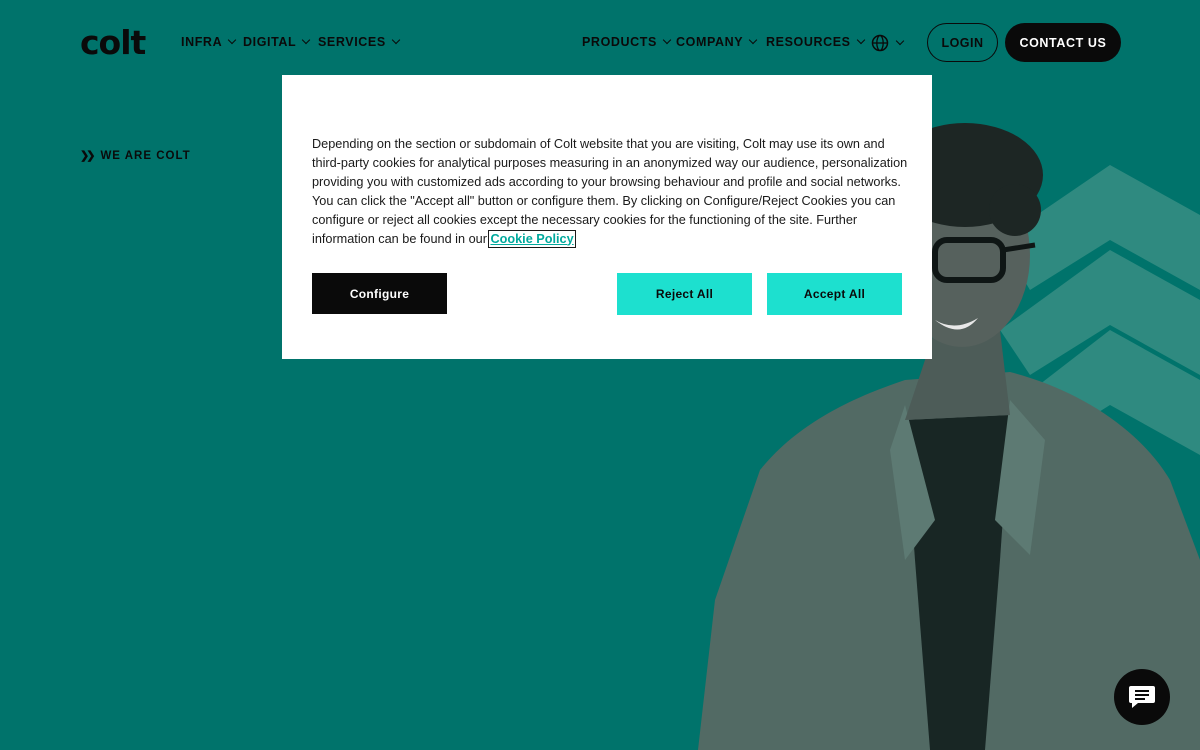  What do you see at coordinates (202, 42) in the screenshot?
I see `nav-label: INFRA` at bounding box center [202, 42].